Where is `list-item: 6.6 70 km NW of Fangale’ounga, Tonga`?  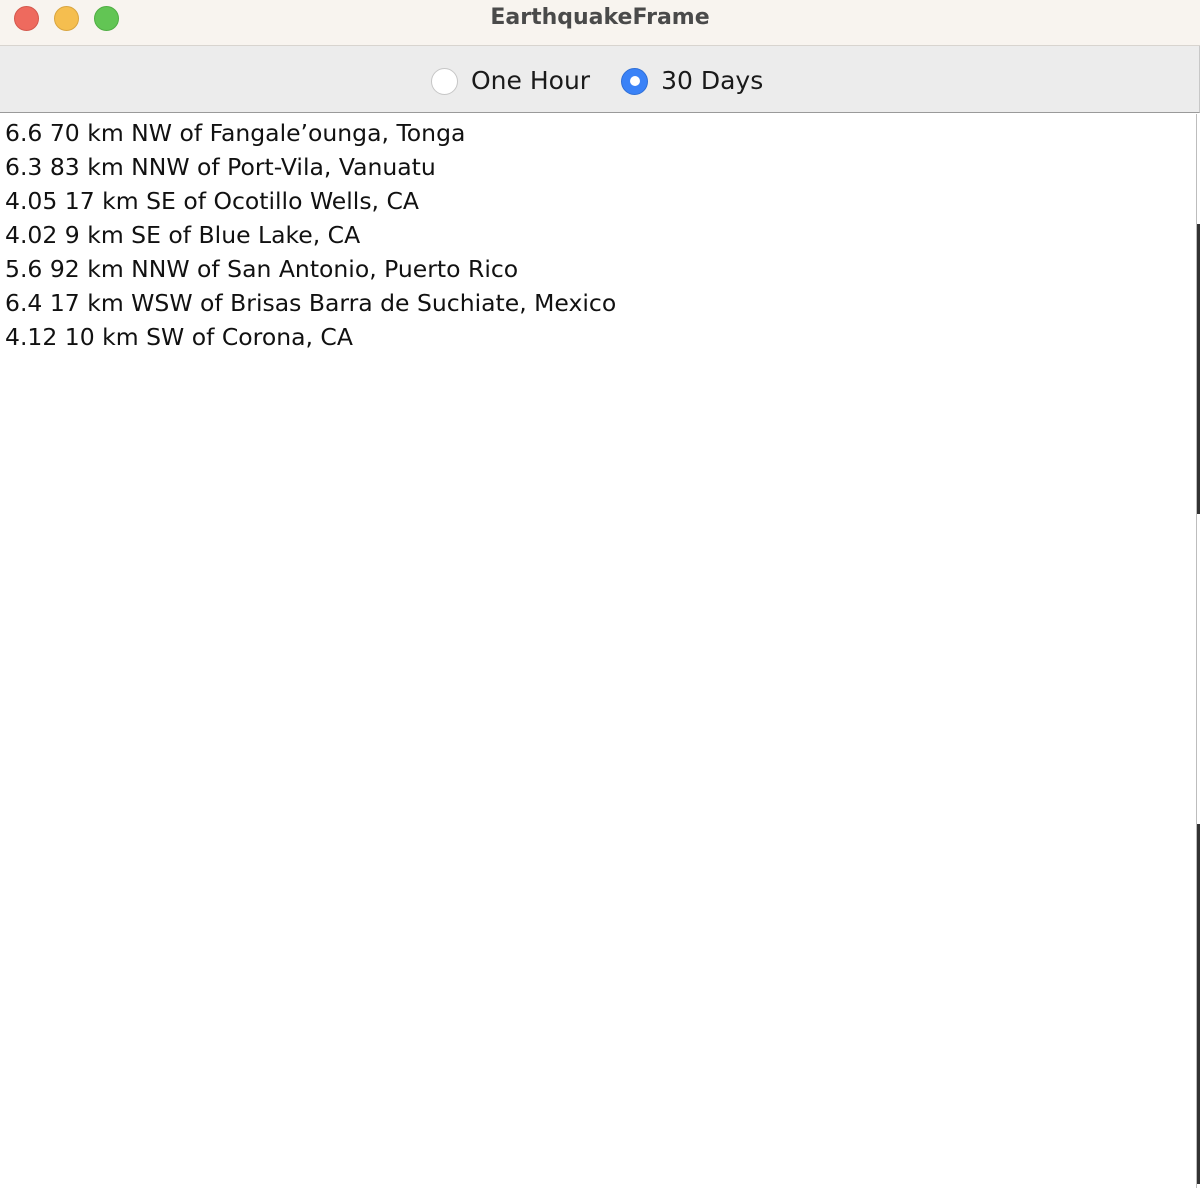
list-item: 6.6 70 km NW of Fangale’ounga, Tonga is located at coordinates (598, 133).